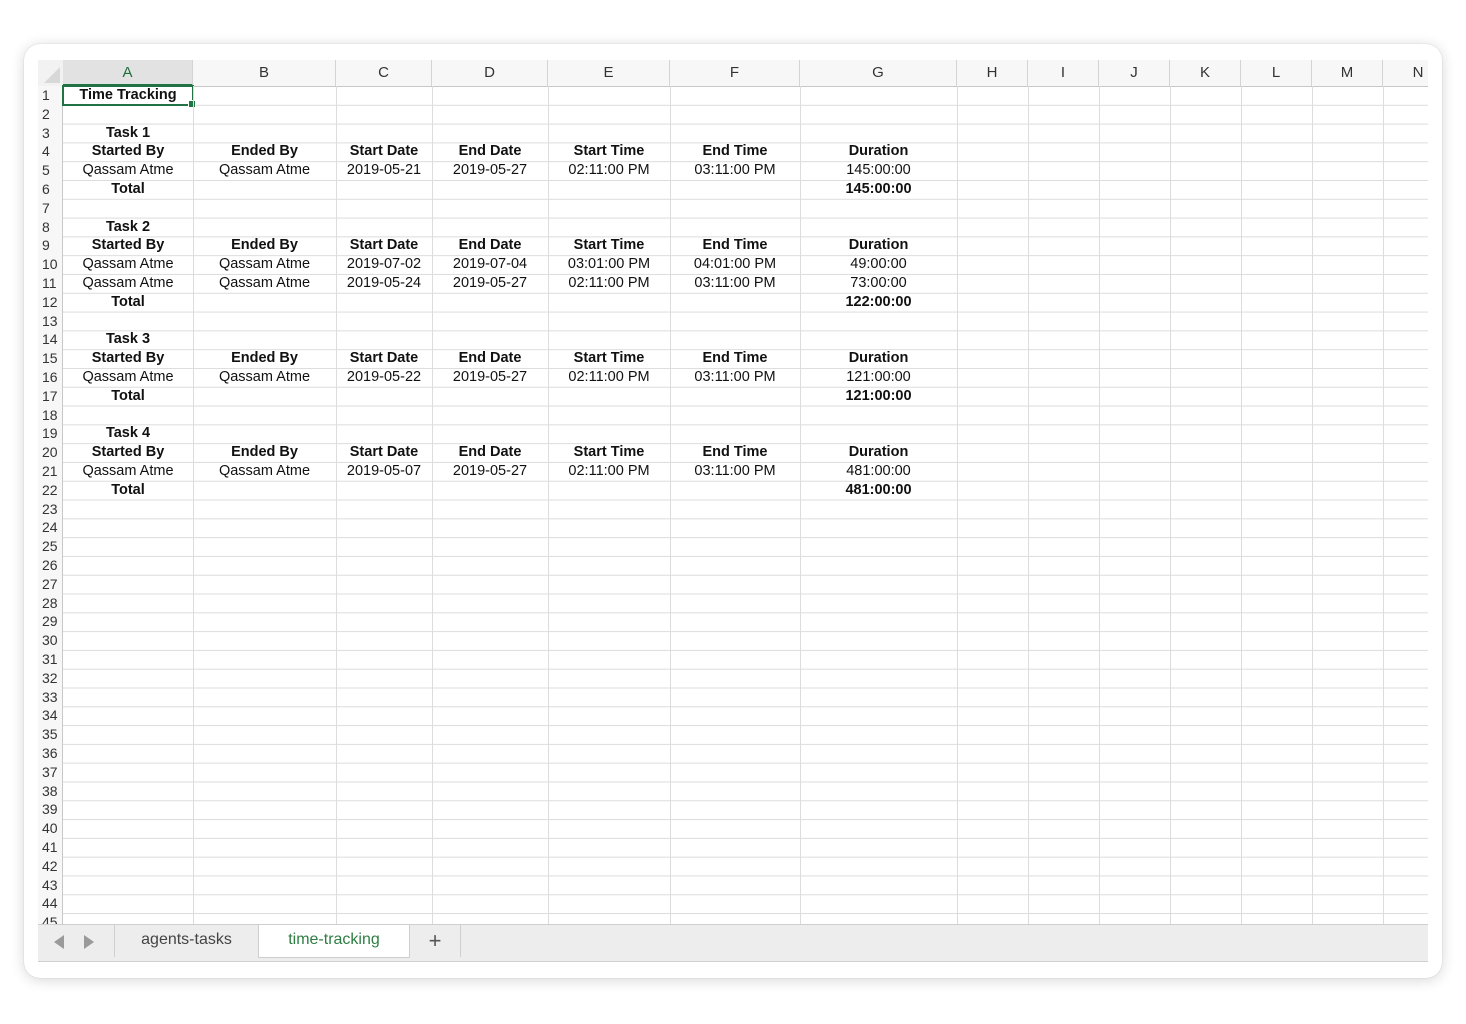 The height and width of the screenshot is (1024, 1466). Describe the element at coordinates (609, 264) in the screenshot. I see `data-cell: 03:01:00 PM` at that location.